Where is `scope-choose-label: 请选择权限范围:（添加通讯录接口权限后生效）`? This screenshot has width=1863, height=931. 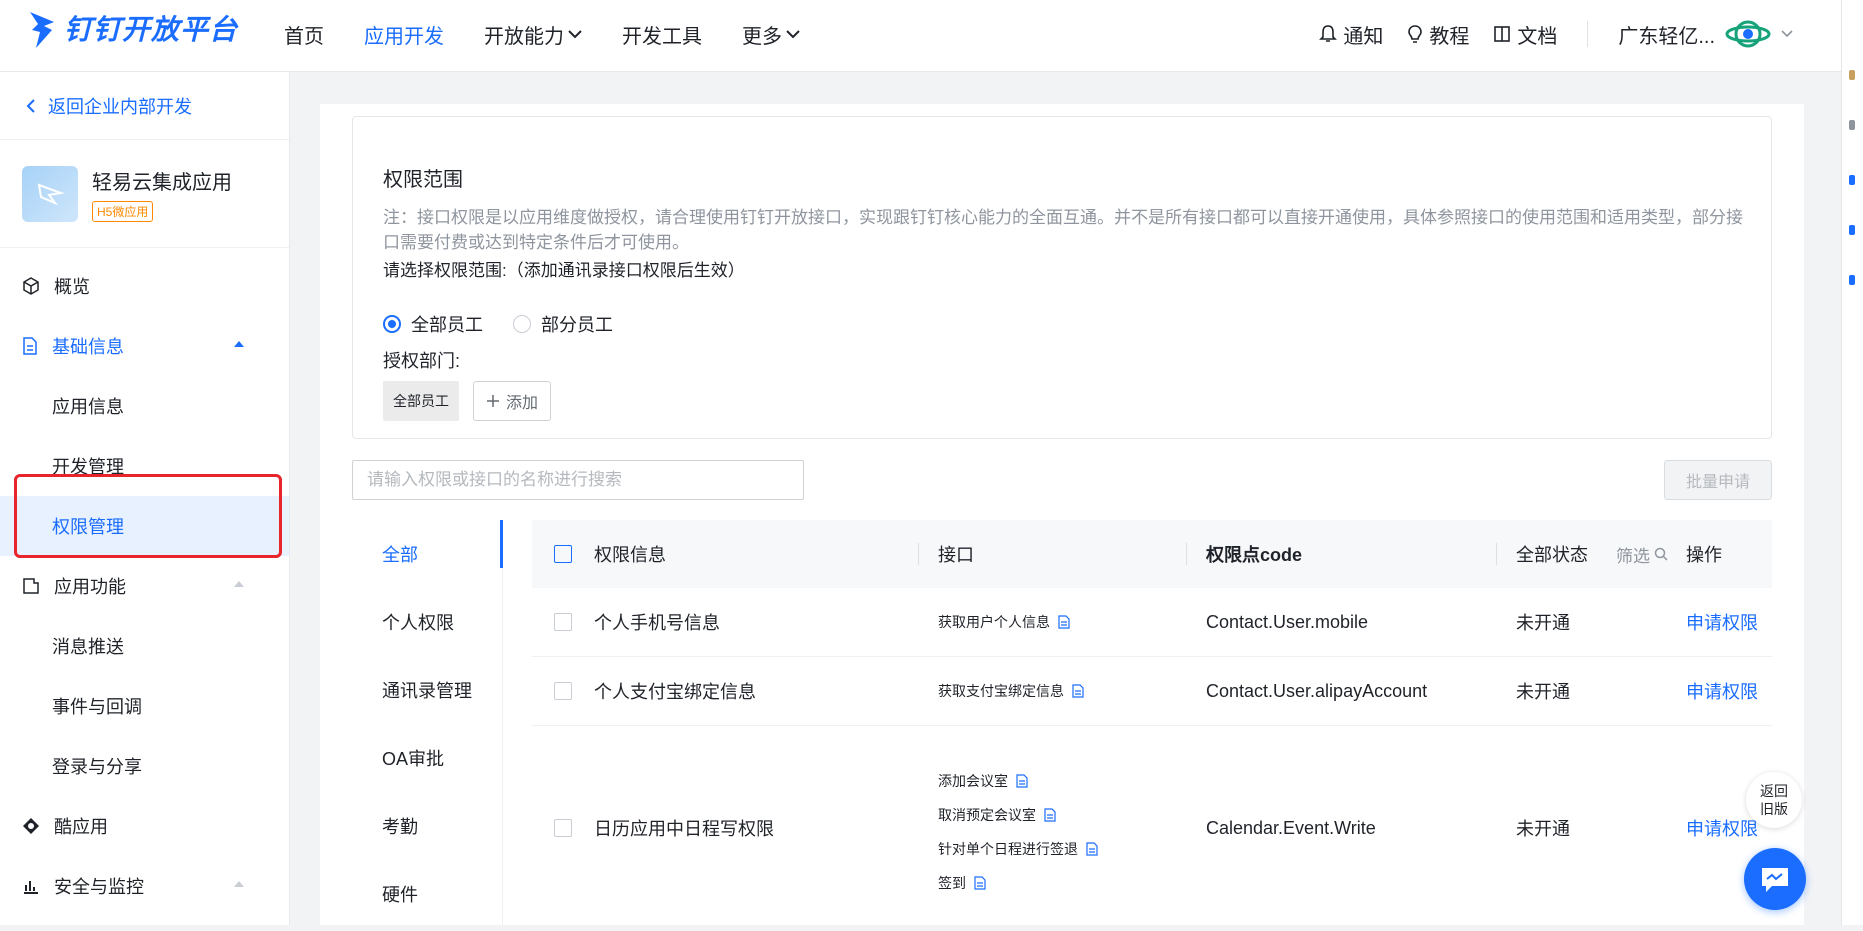 scope-choose-label: 请选择权限范围:（添加通讯录接口权限后生效） is located at coordinates (564, 270).